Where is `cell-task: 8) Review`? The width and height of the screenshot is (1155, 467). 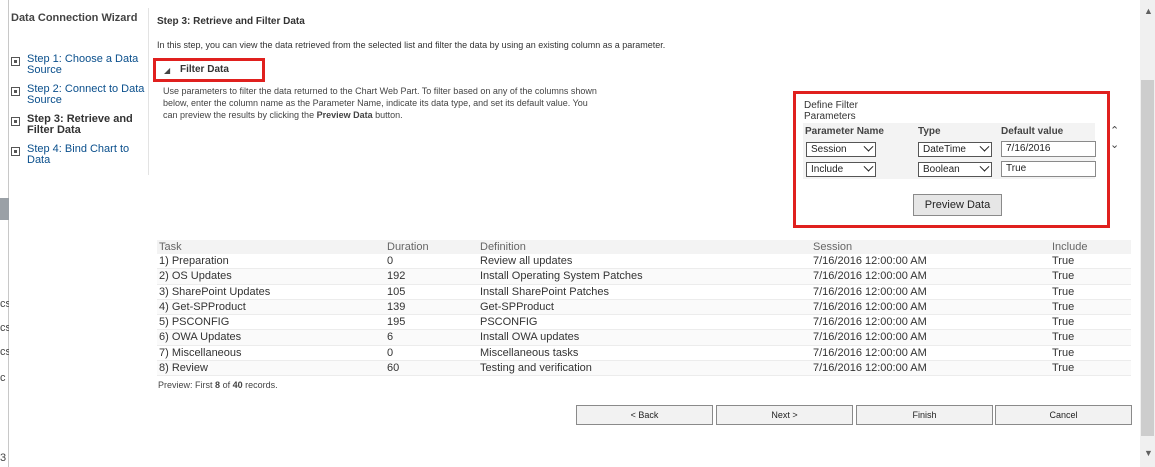
cell-task: 8) Review is located at coordinates (183, 368).